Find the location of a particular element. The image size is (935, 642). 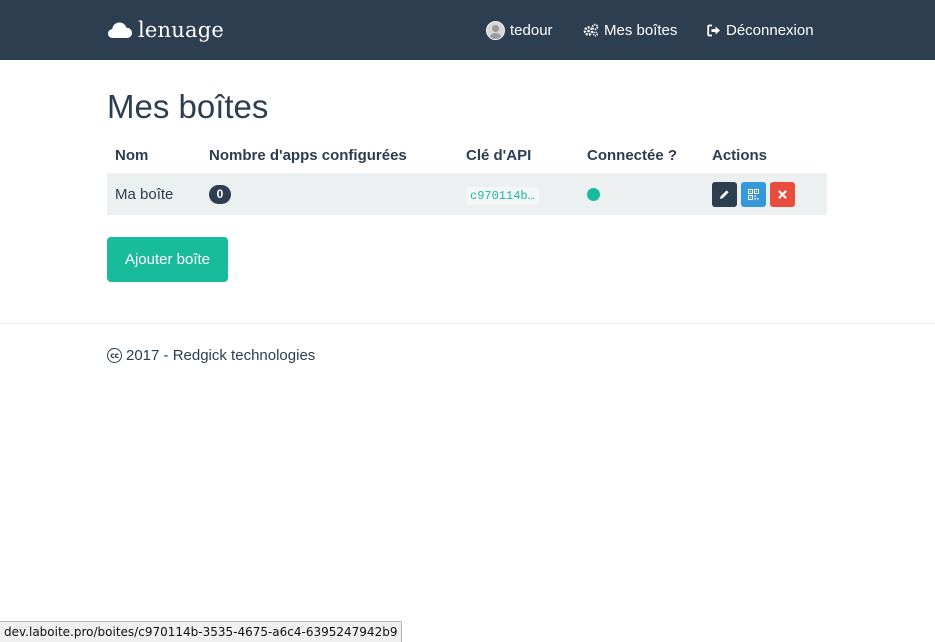

footer: cc 2017 - Redgick technologies is located at coordinates (211, 355).